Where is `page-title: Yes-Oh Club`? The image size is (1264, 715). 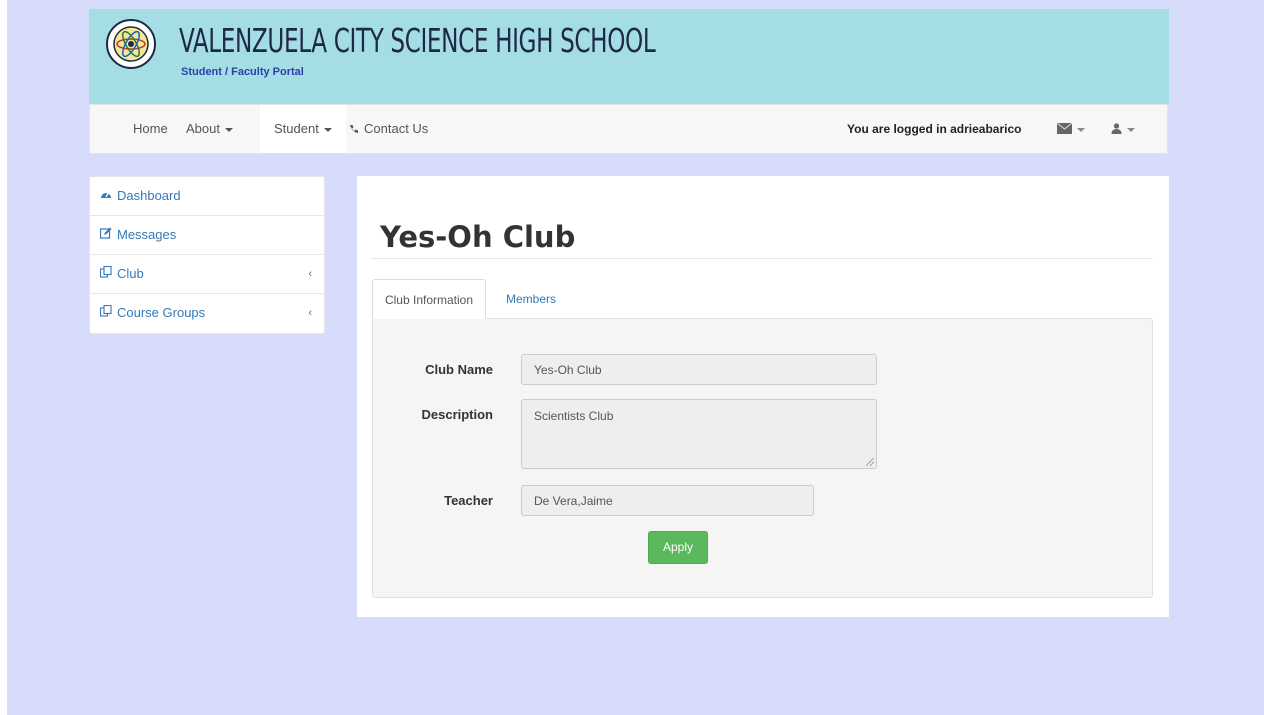
page-title: Yes-Oh Club is located at coordinates (478, 237).